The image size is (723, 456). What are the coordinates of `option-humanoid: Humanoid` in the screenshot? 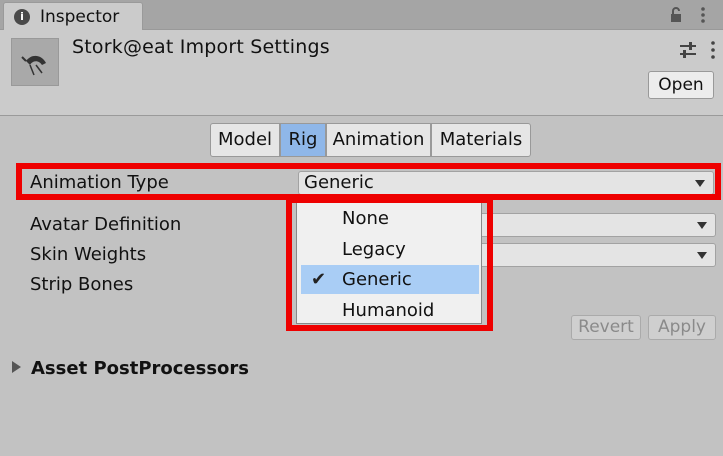 It's located at (390, 310).